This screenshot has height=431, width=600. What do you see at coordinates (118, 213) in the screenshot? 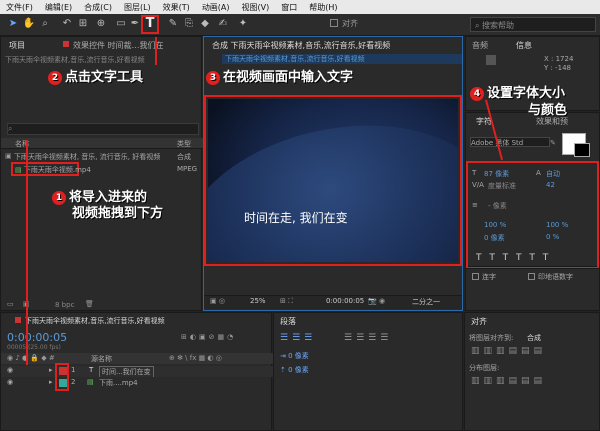
I see `callout-1-line2: 视频拖拽到下方` at bounding box center [118, 213].